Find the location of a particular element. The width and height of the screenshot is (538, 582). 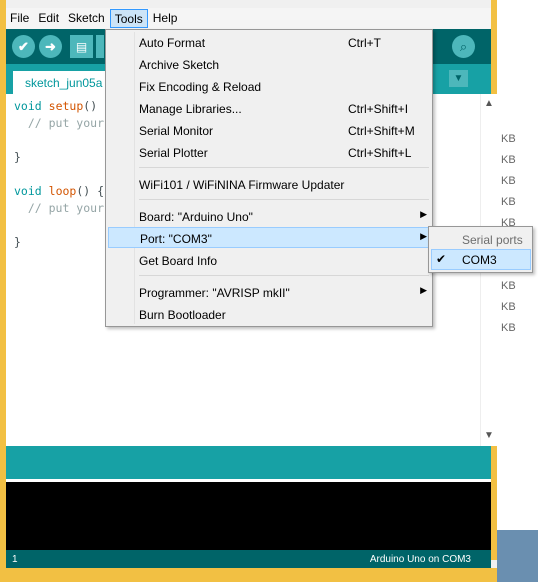

message-area is located at coordinates (248, 464).